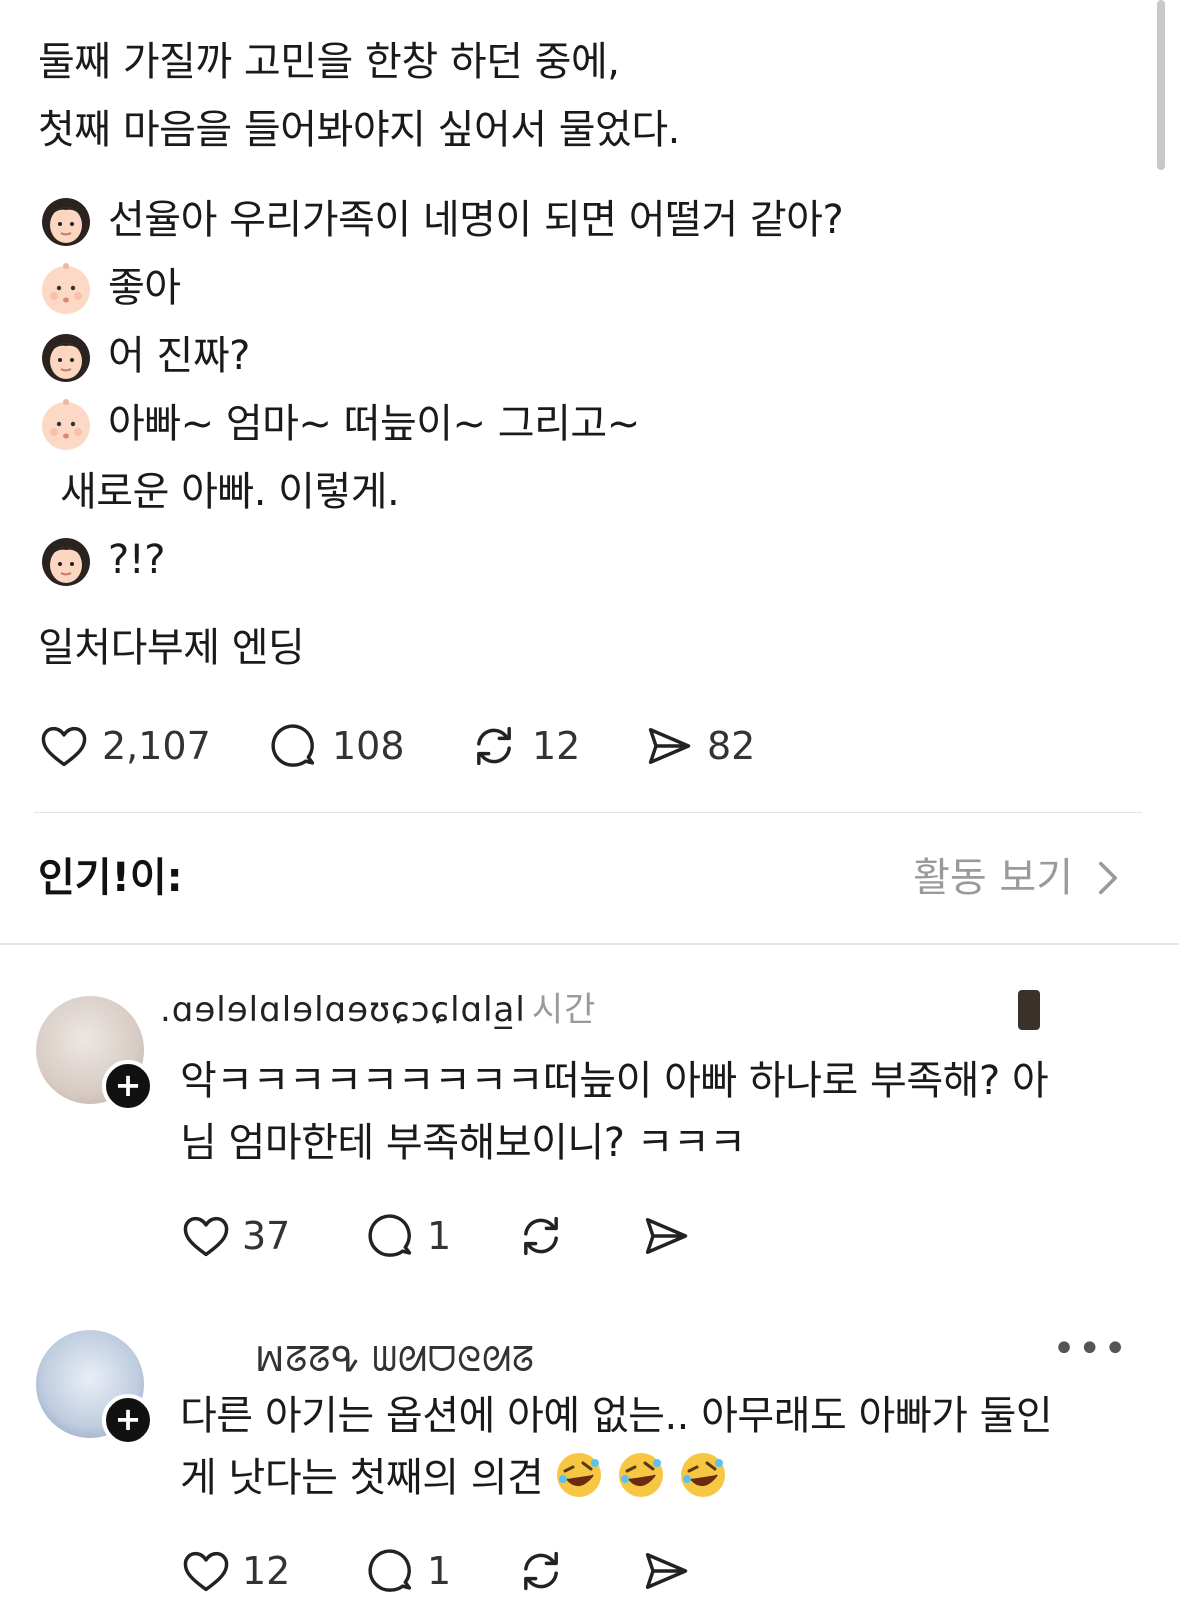  I want to click on media-thumbnail, so click(1029, 1010).